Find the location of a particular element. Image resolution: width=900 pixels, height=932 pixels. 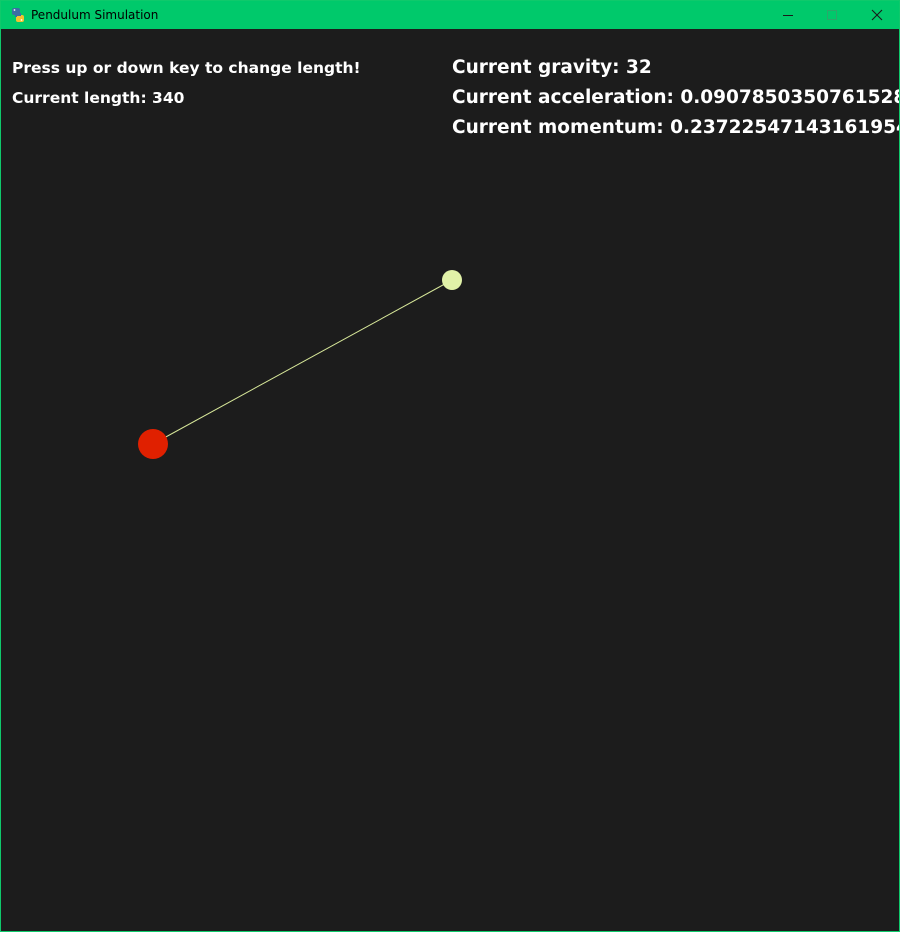

close-button is located at coordinates (876, 15).